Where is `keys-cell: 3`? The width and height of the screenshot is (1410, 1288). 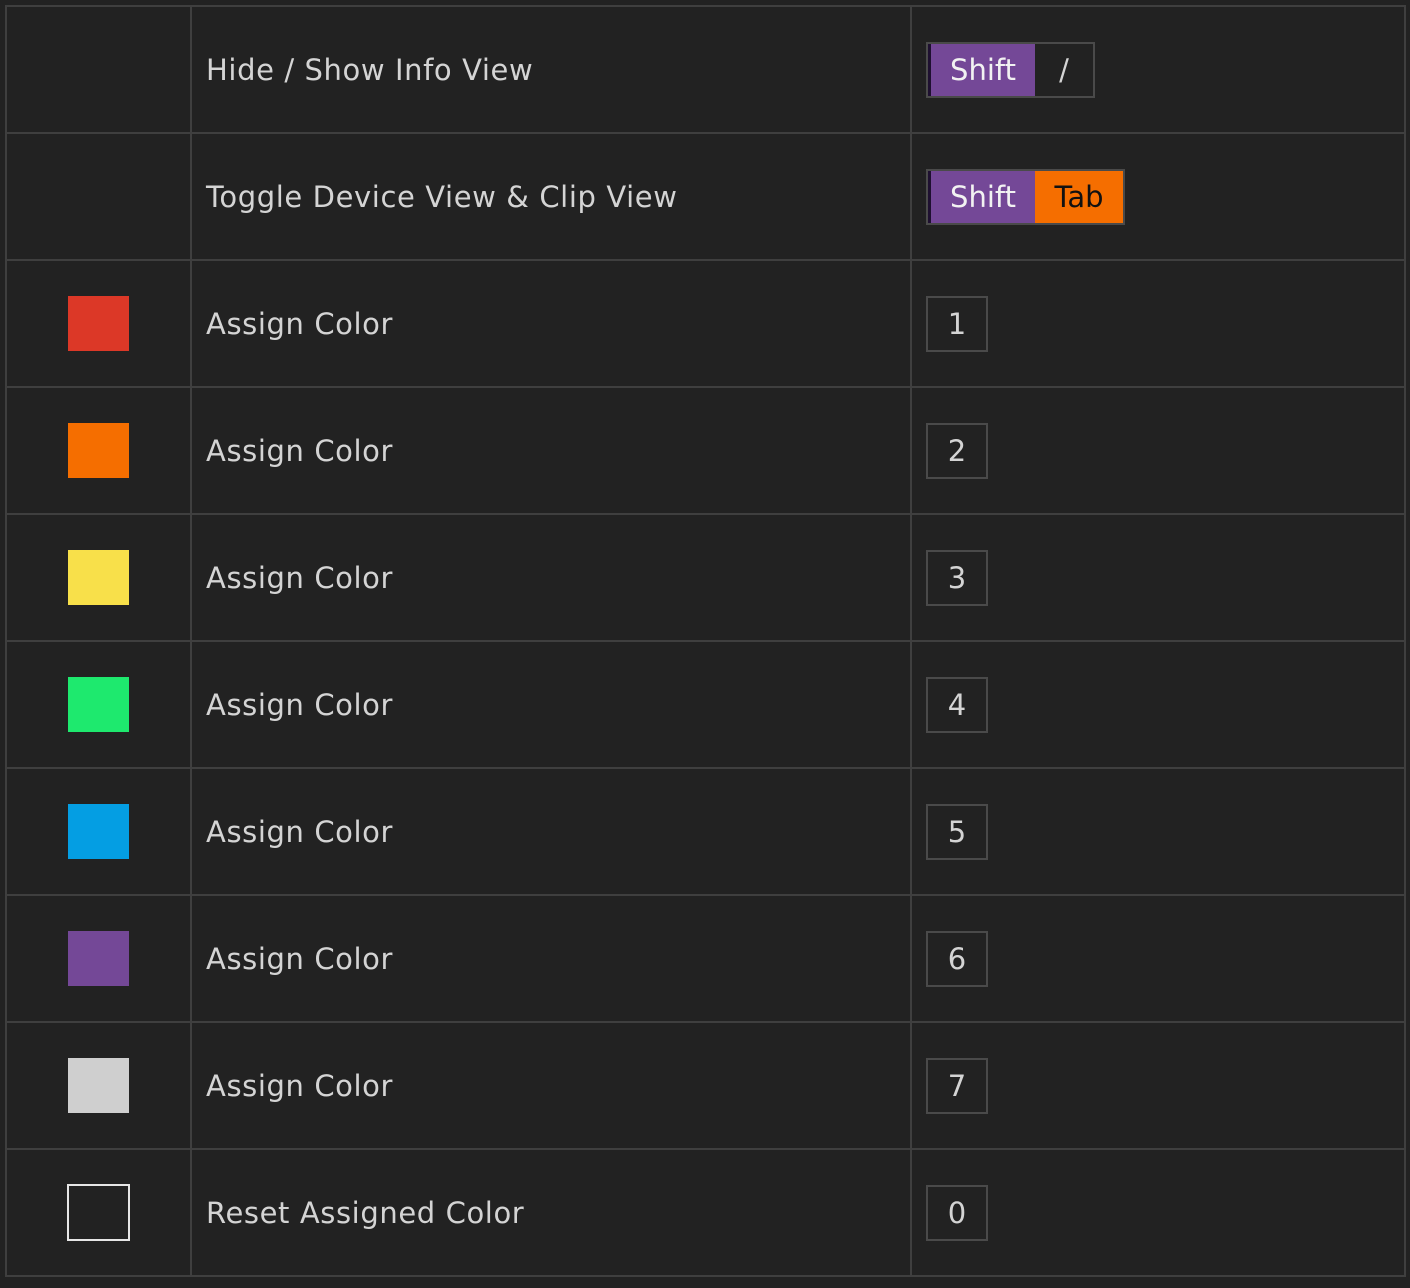
keys-cell: 3 is located at coordinates (1158, 577).